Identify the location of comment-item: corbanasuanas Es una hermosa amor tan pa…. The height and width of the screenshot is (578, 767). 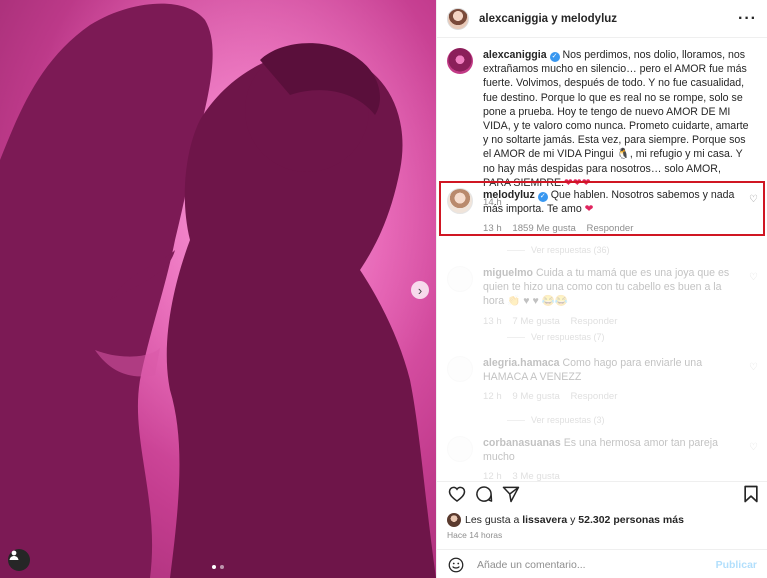
(602, 458).